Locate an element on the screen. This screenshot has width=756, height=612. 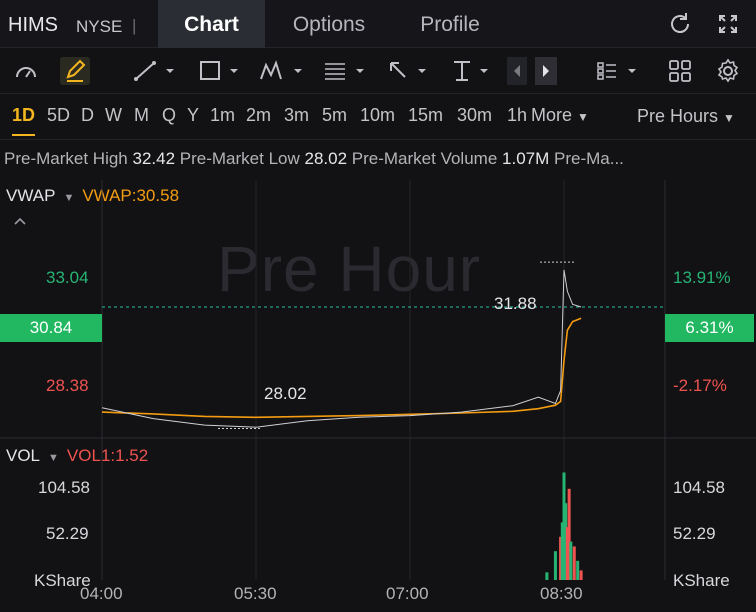
vol-left-axis-mid: 52.29 is located at coordinates (67, 533).